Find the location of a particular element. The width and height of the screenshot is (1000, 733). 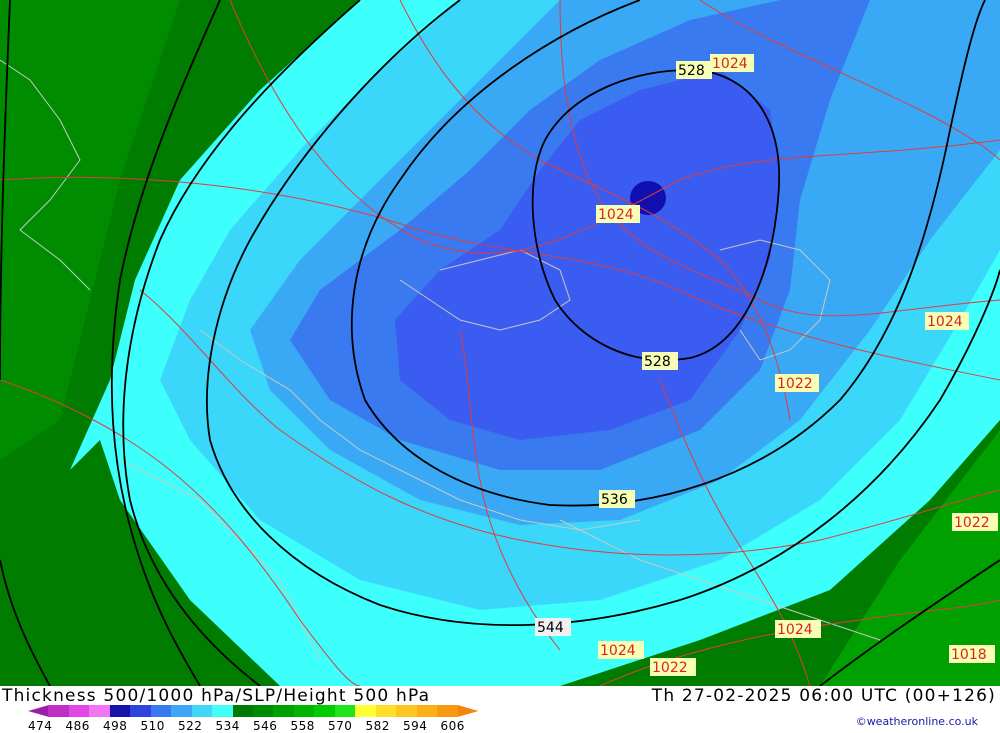

color-legend: 474 486 498 510 522 534 546 558 570 582 594 606 is located at coordinates (253, 719).